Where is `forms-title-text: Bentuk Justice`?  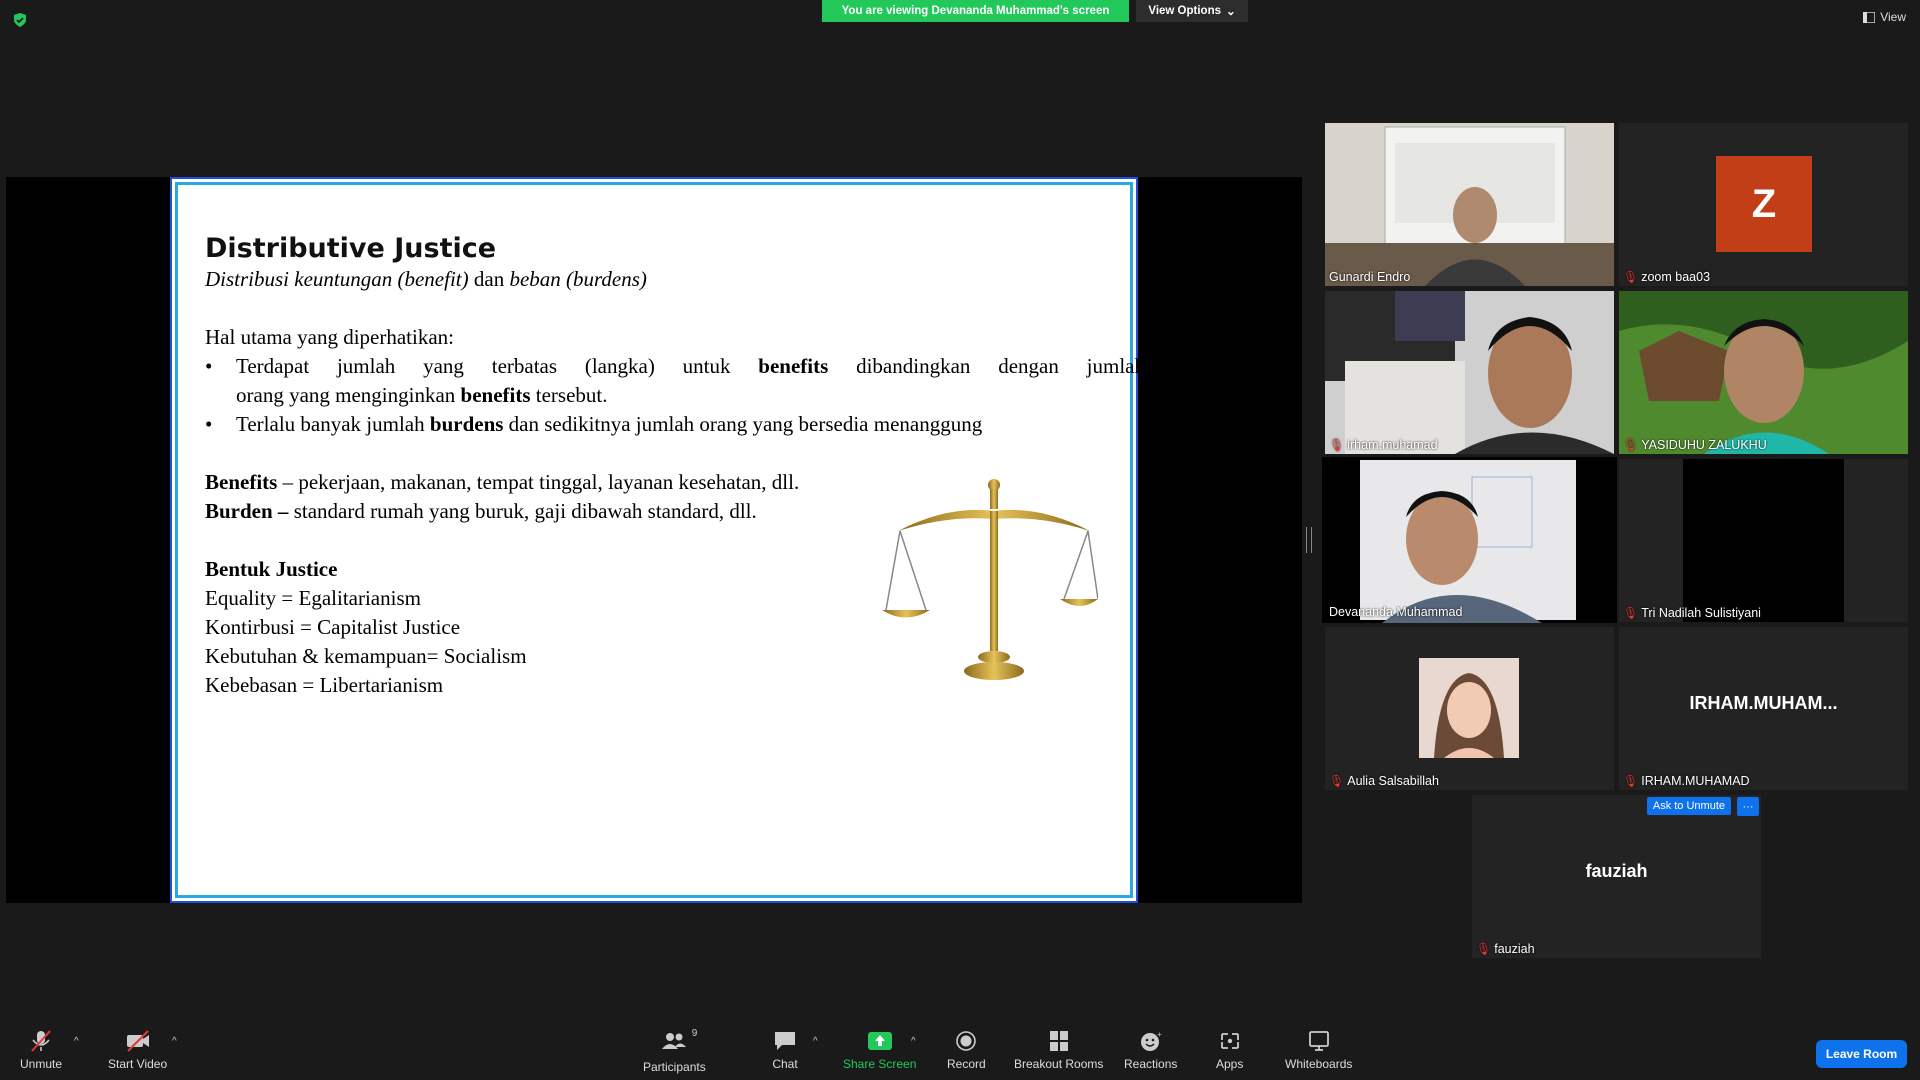
forms-title-text: Bentuk Justice is located at coordinates (271, 569).